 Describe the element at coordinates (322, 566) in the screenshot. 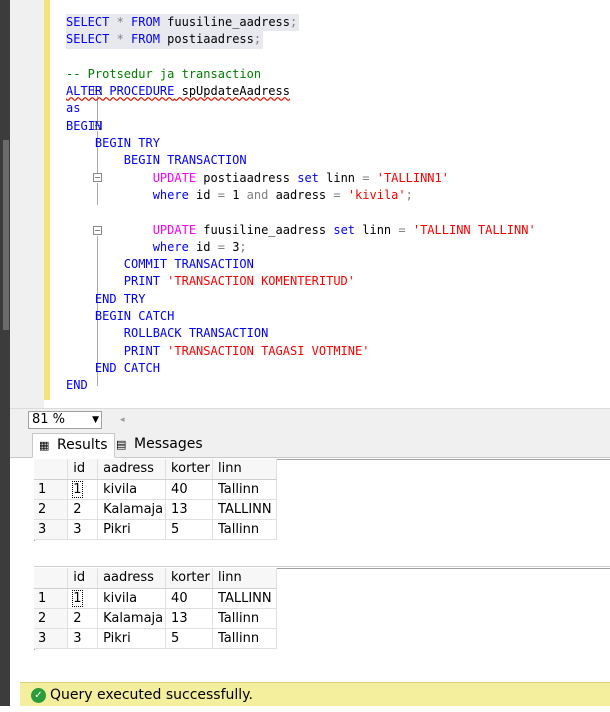

I see `grid-separator` at that location.